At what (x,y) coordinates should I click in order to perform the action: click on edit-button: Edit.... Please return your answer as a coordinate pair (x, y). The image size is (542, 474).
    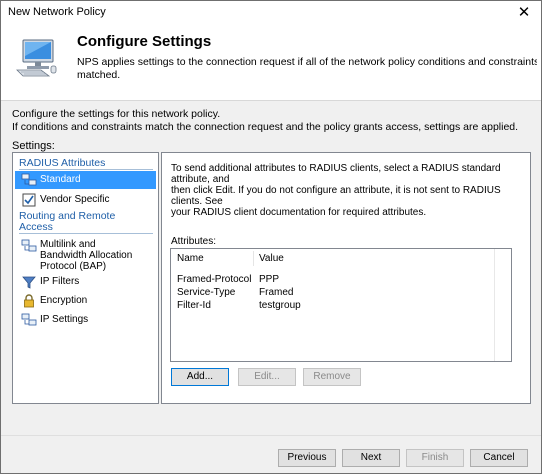
    Looking at the image, I should click on (267, 377).